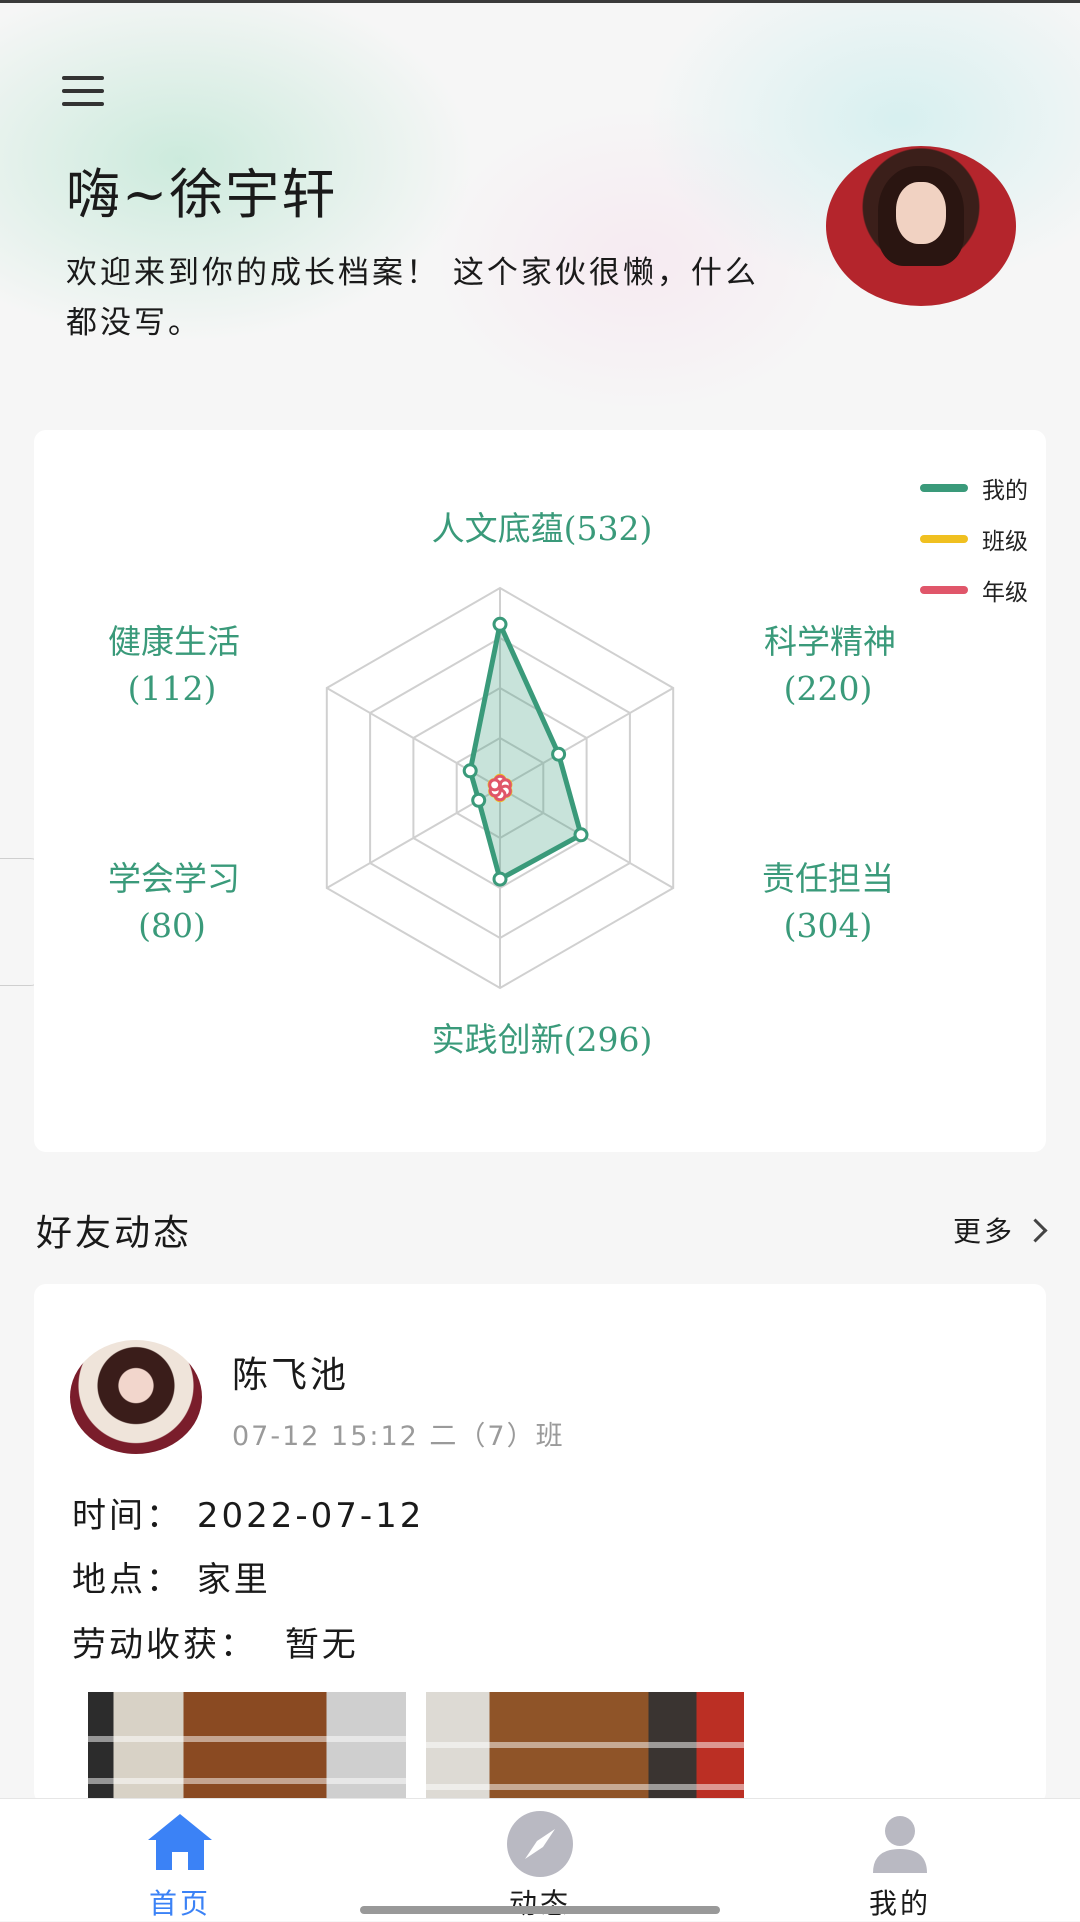  What do you see at coordinates (1035, 1230) in the screenshot?
I see `chevron-right-icon` at bounding box center [1035, 1230].